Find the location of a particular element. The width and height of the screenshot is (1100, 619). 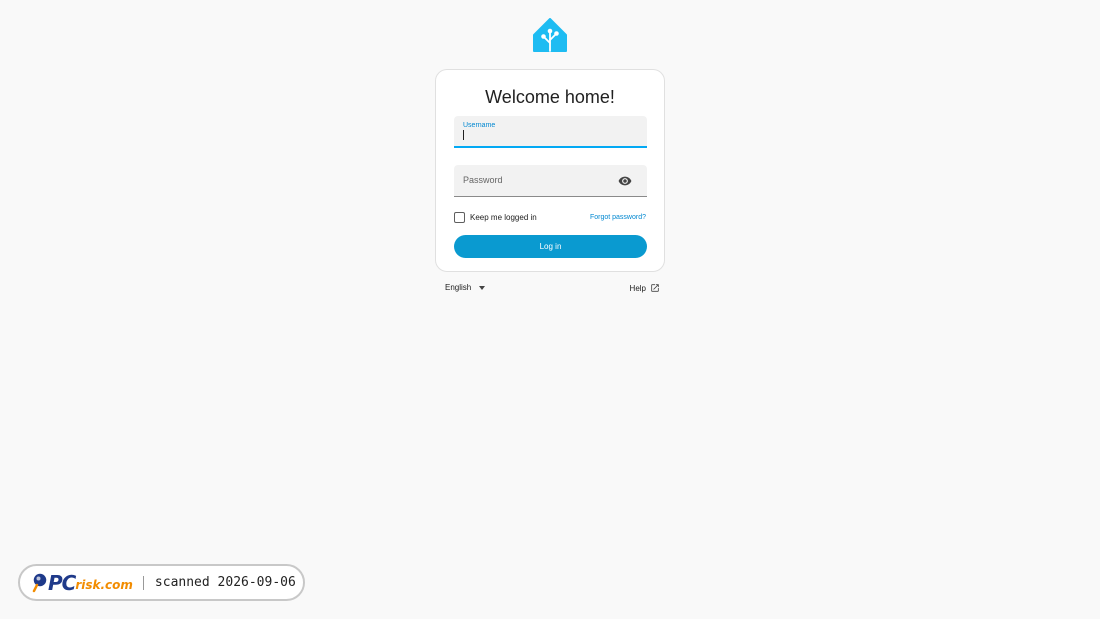

language-selector: English is located at coordinates (465, 287).